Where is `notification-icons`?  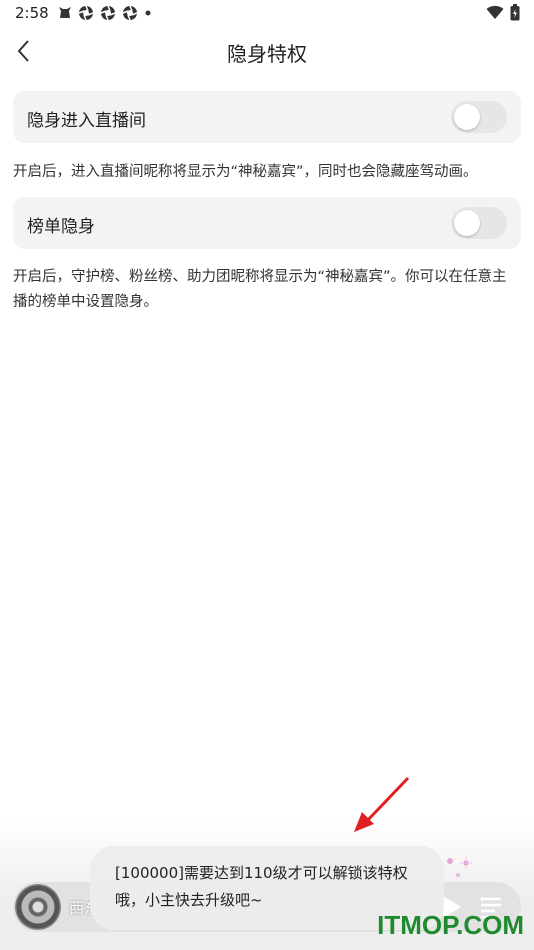
notification-icons is located at coordinates (105, 13).